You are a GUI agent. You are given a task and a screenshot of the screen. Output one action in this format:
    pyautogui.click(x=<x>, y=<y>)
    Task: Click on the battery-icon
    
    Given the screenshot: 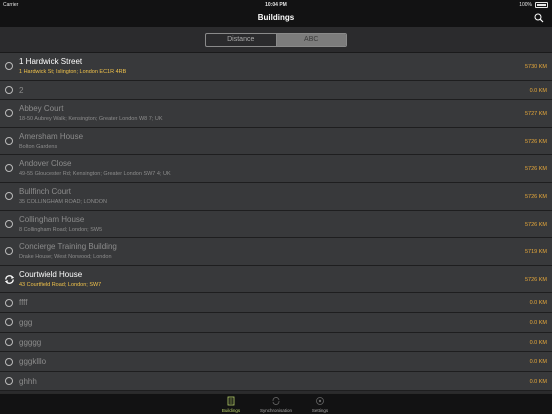 What is the action you would take?
    pyautogui.click(x=541, y=5)
    